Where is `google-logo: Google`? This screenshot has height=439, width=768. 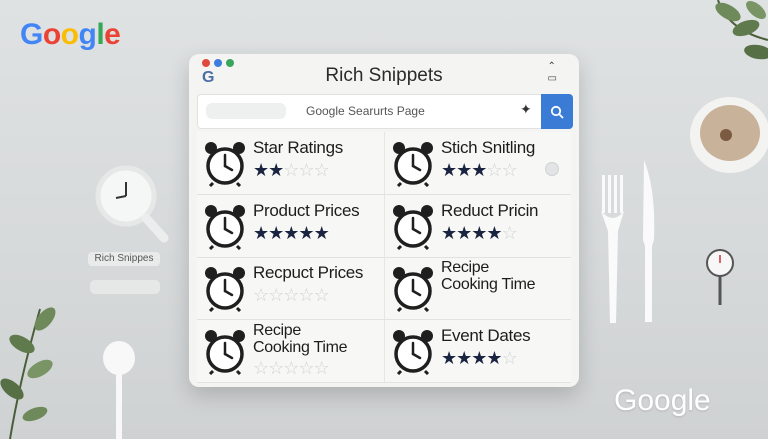
google-logo: Google is located at coordinates (70, 35).